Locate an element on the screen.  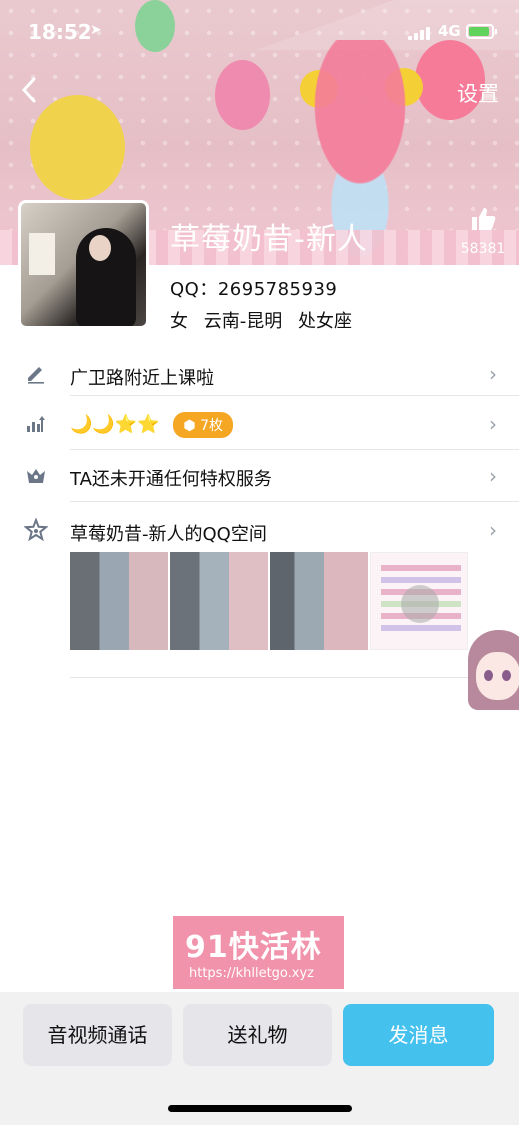
home-indicator is located at coordinates (260, 1108).